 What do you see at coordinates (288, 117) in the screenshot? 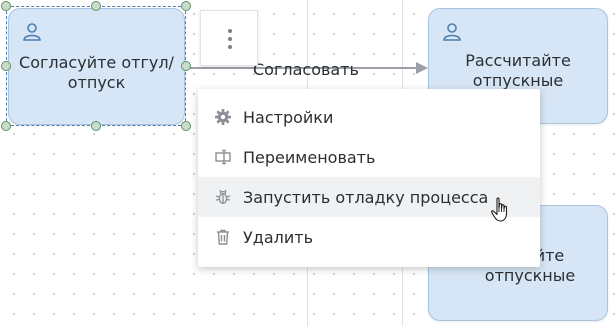
I see `menu-item-label: Настройки` at bounding box center [288, 117].